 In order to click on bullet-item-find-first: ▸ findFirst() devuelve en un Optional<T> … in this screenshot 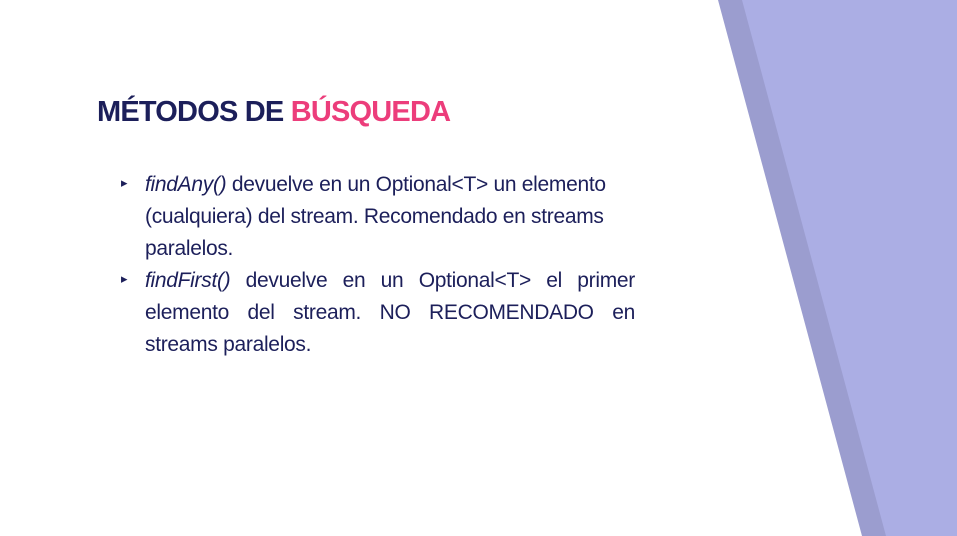, I will do `click(378, 313)`.